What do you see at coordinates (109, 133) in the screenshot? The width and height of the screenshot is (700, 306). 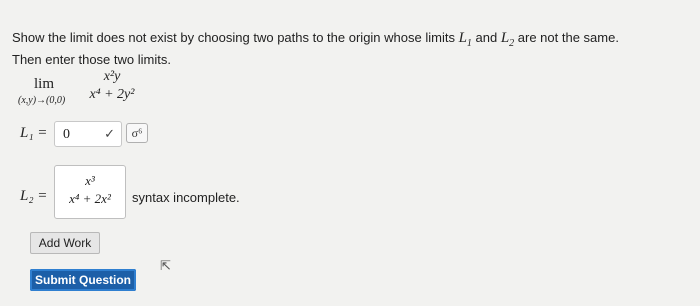 I see `check-icon: ✓` at bounding box center [109, 133].